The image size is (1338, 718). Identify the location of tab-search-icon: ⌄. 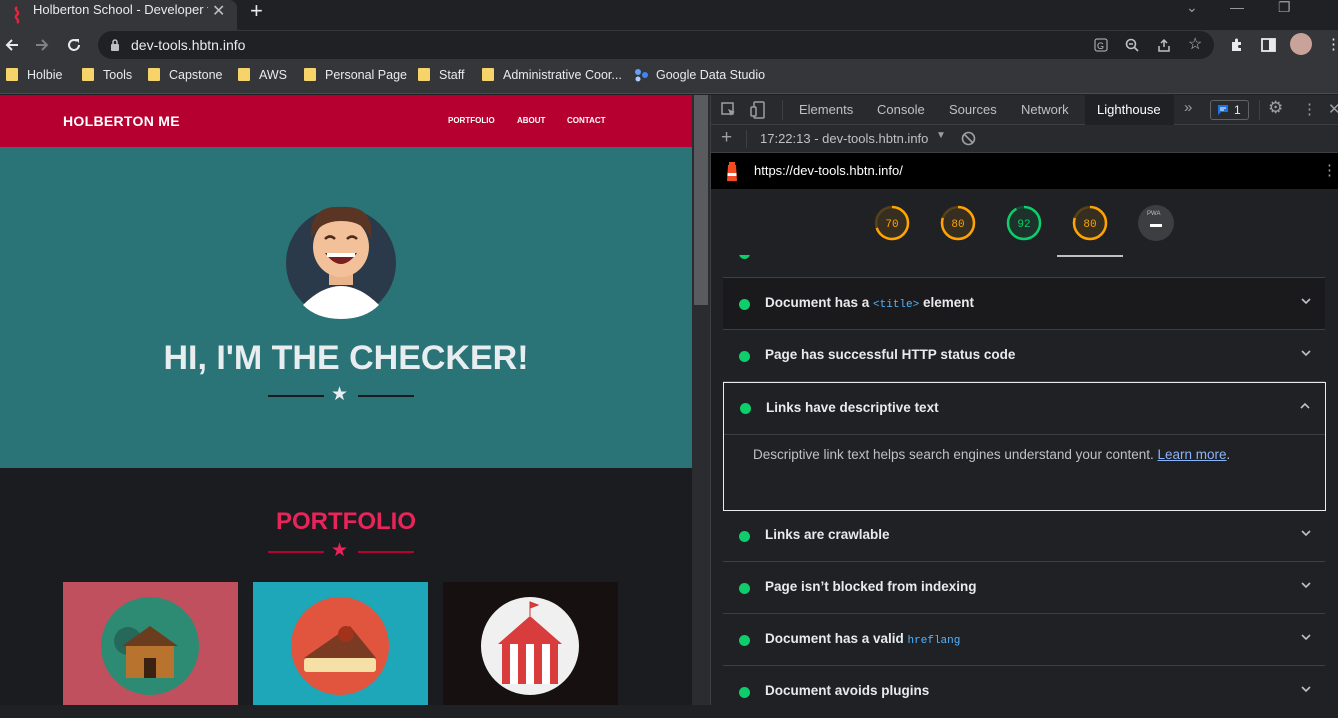
(1192, 8).